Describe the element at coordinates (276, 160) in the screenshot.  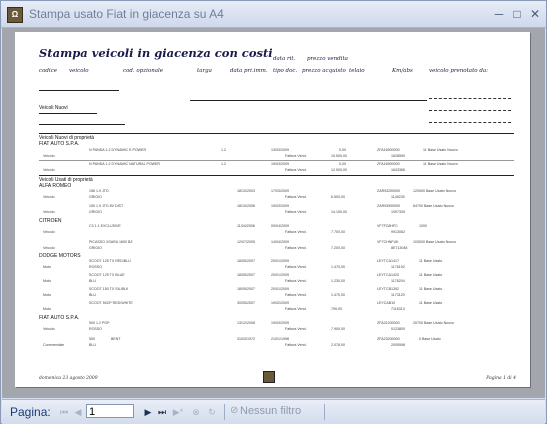
I see `row-rule` at that location.